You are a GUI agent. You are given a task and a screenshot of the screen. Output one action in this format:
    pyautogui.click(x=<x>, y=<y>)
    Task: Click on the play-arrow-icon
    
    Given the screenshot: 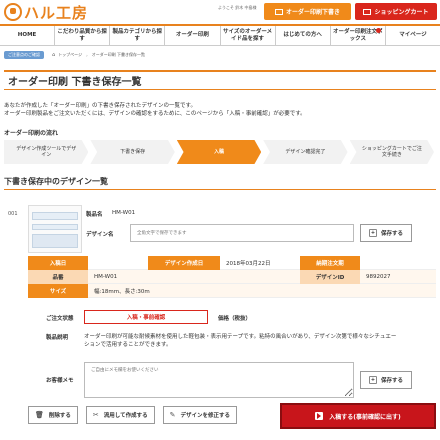 What is the action you would take?
    pyautogui.click(x=319, y=416)
    